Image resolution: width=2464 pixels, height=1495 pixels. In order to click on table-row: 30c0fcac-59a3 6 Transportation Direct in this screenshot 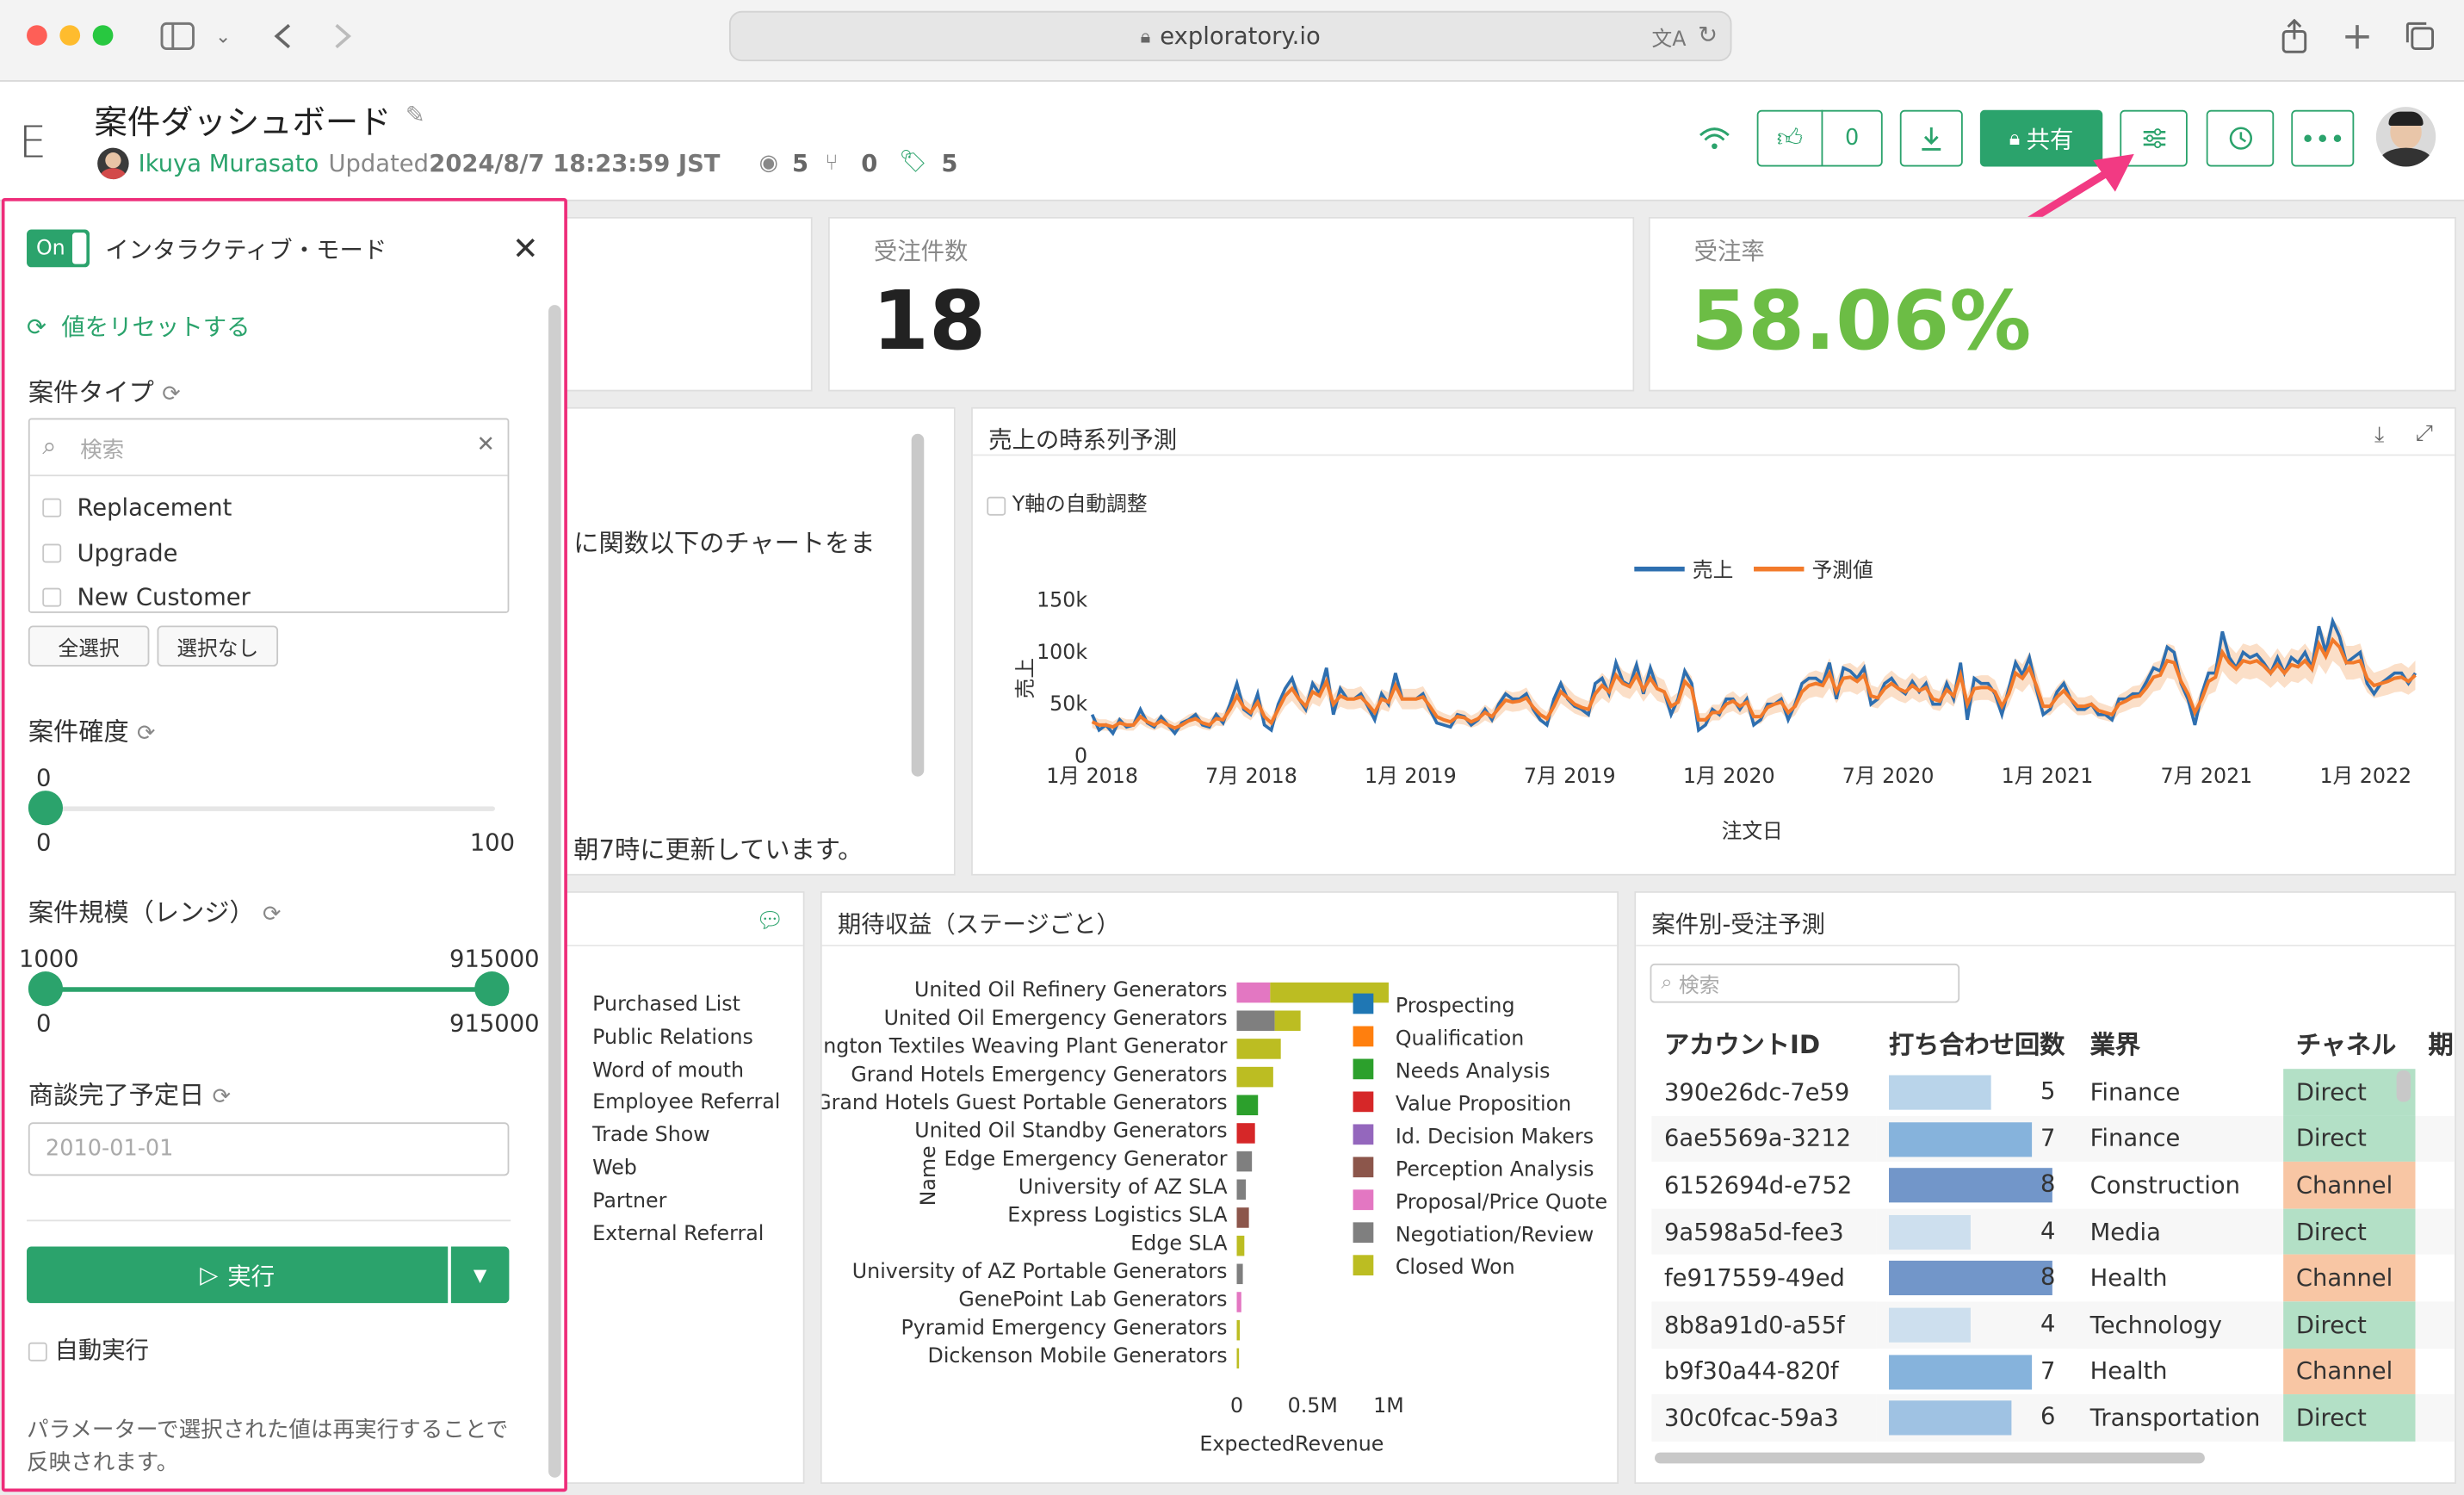, I will do `click(2053, 1418)`.